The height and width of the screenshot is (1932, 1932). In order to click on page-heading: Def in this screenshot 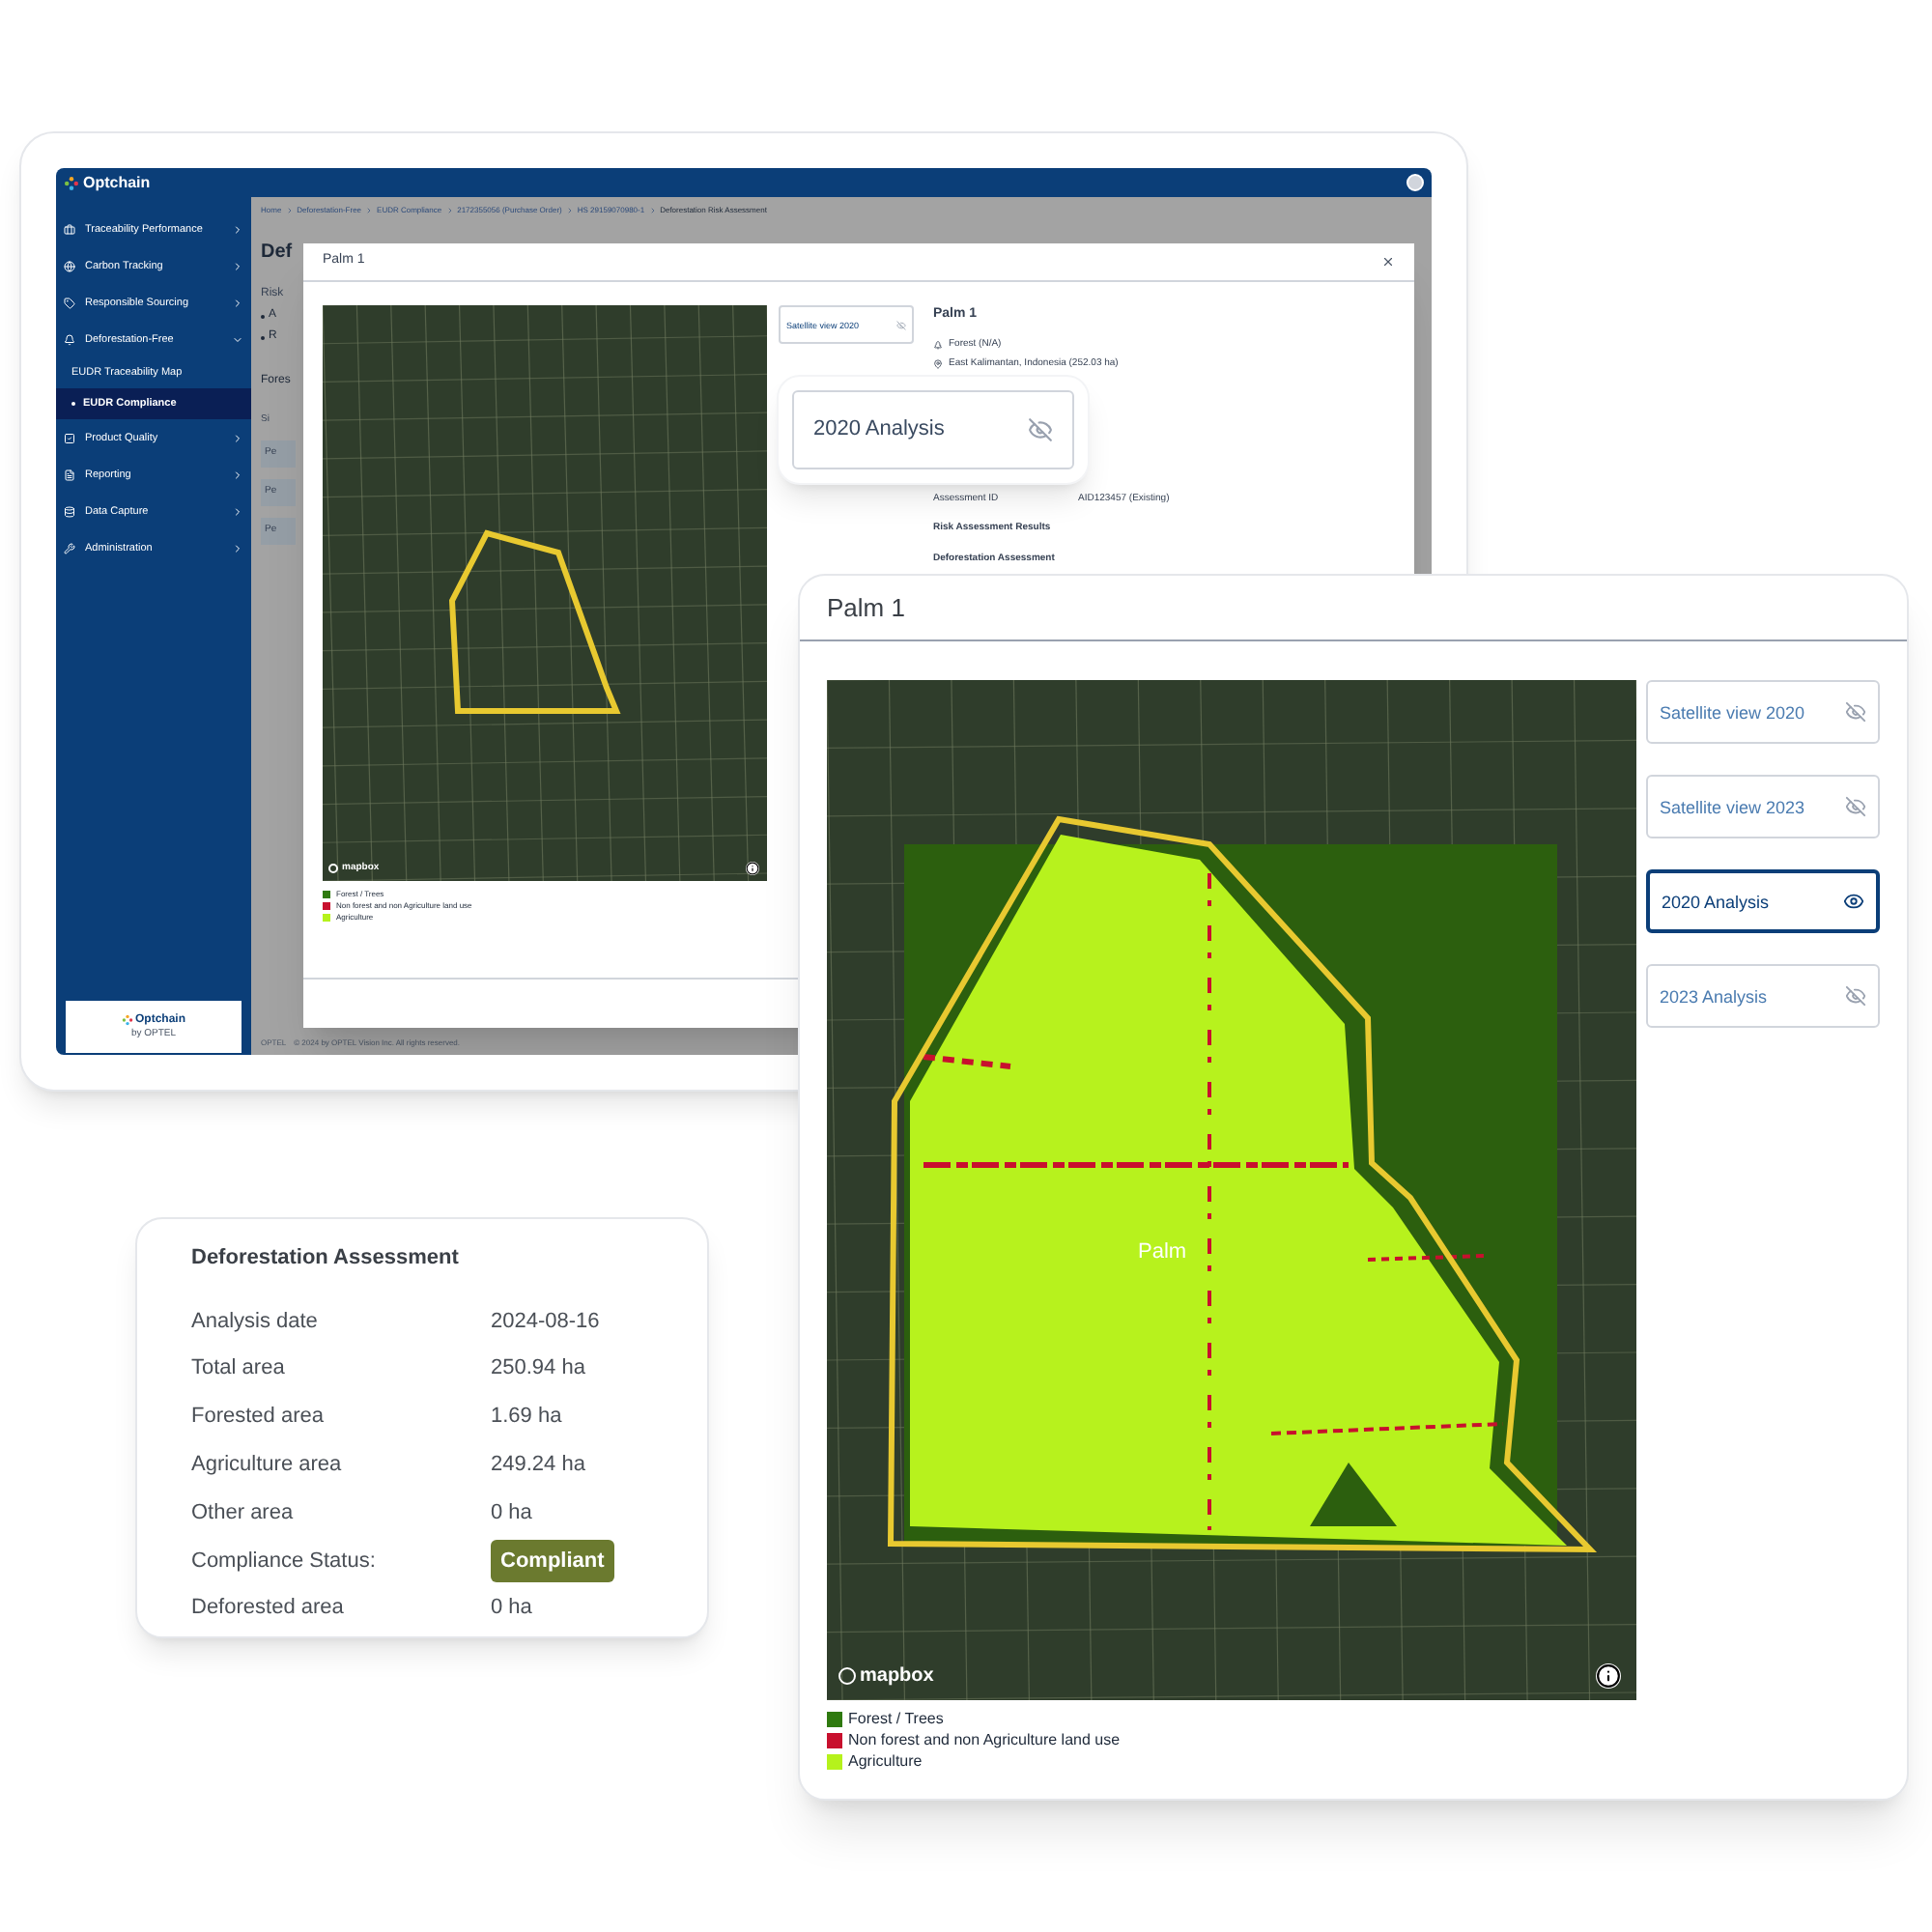, I will do `click(277, 253)`.